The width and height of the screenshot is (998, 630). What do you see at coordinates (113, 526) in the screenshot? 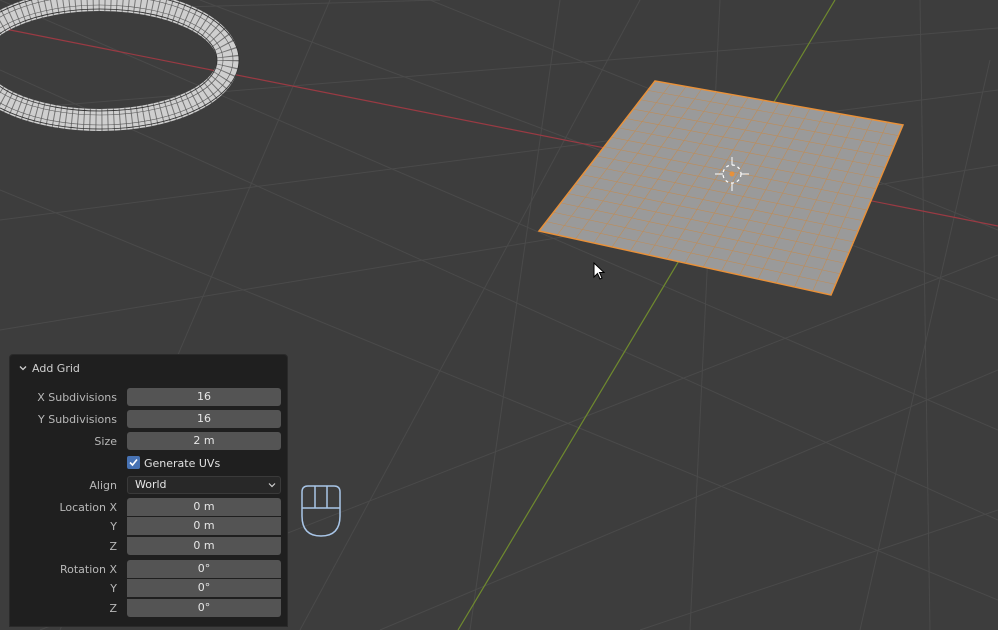
I see `location-y-label: Y` at bounding box center [113, 526].